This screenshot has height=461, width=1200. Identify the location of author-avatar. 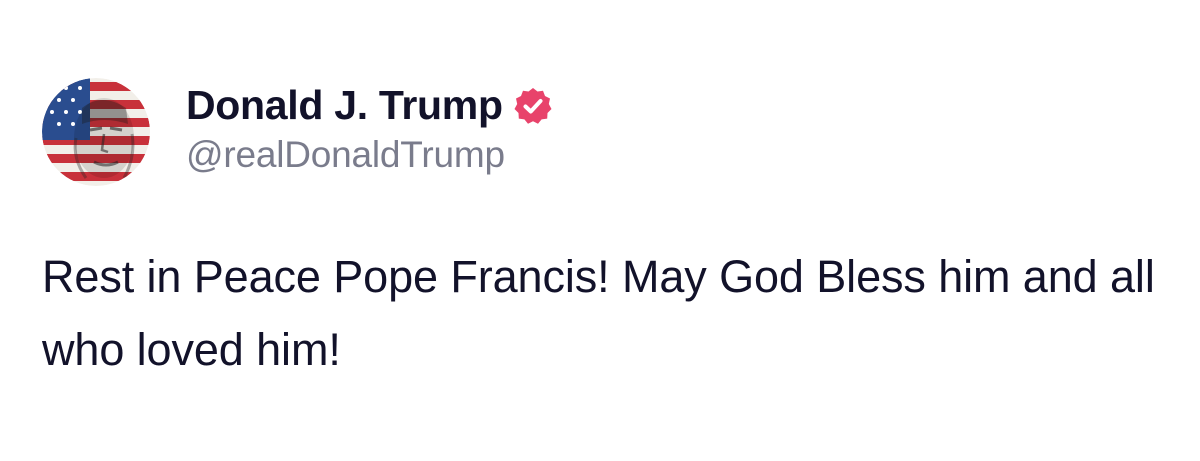
(96, 132).